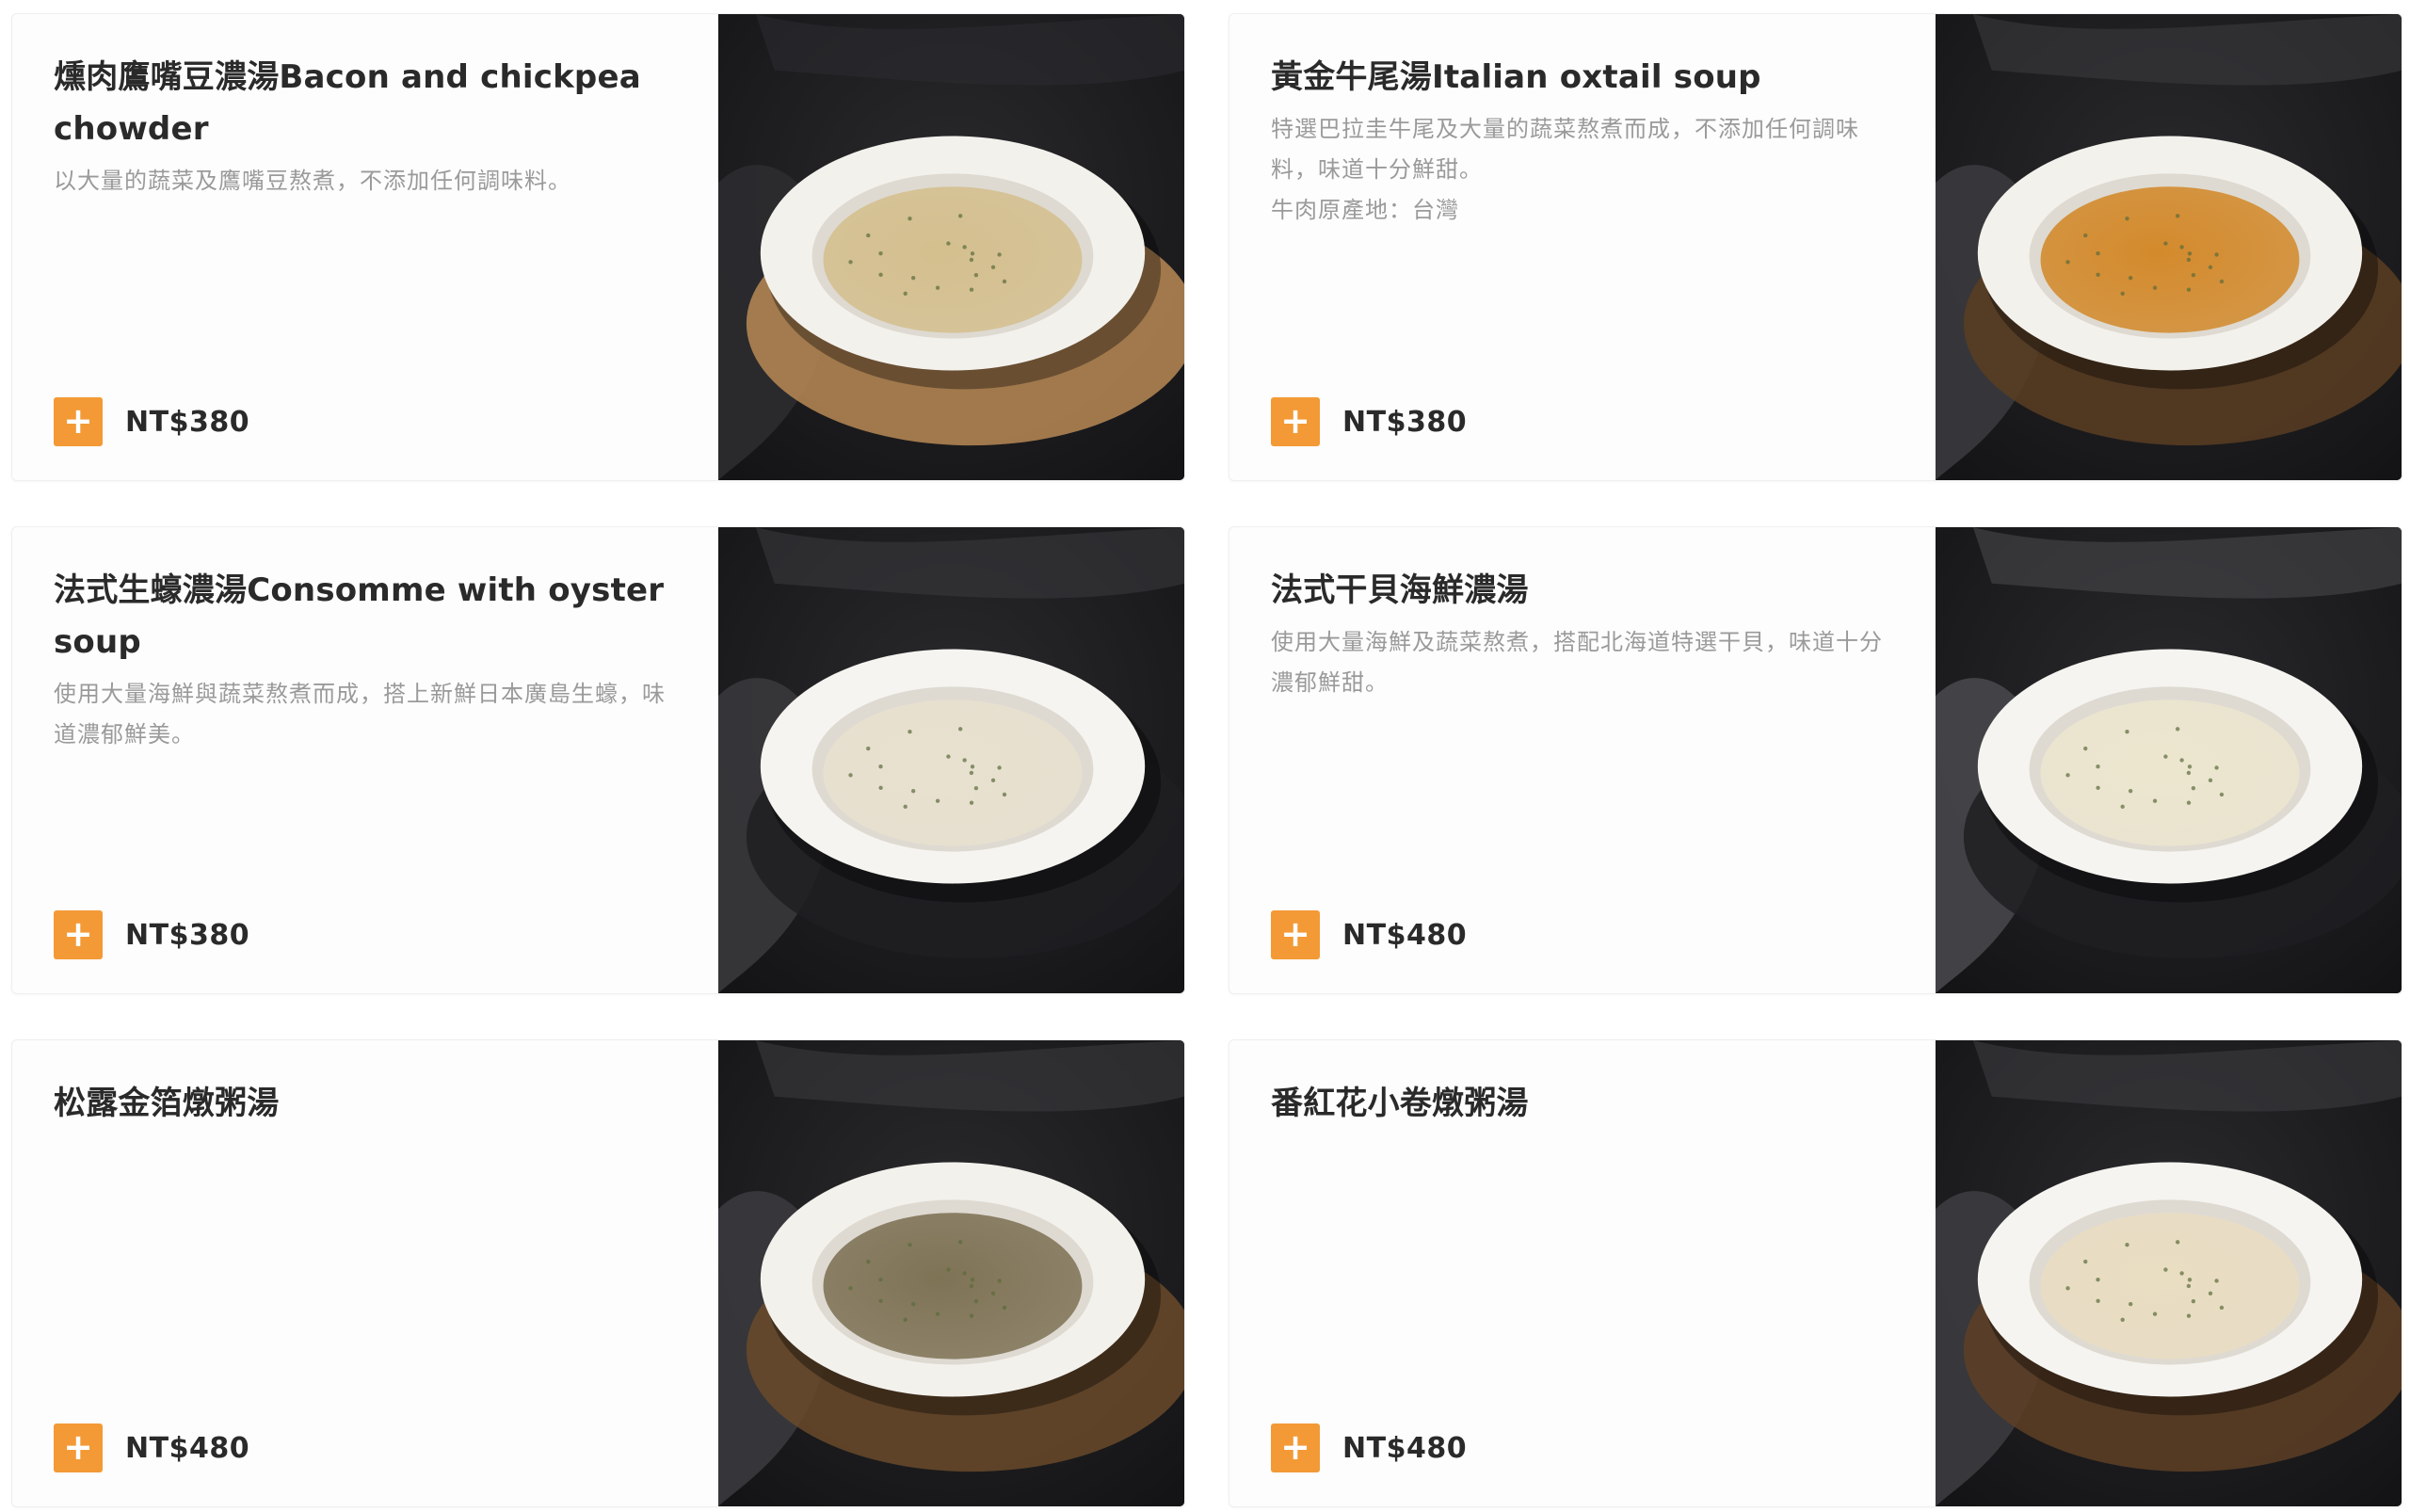 This screenshot has height=1512, width=2410. I want to click on menu-item-title: 法式生蠔濃湯Consomme with oyster soup, so click(359, 616).